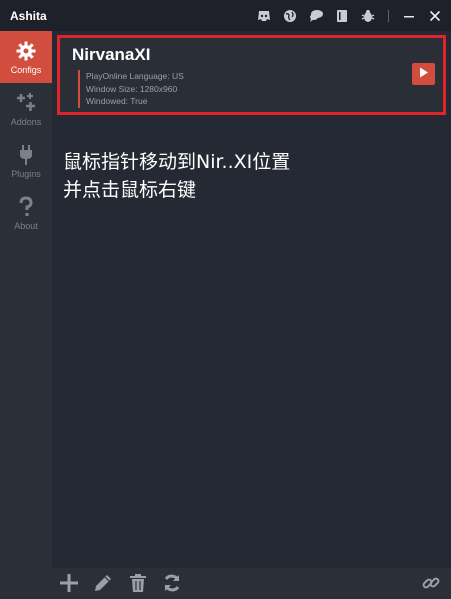 This screenshot has height=599, width=451. What do you see at coordinates (225, 15) in the screenshot?
I see `title-bar: Ashita` at bounding box center [225, 15].